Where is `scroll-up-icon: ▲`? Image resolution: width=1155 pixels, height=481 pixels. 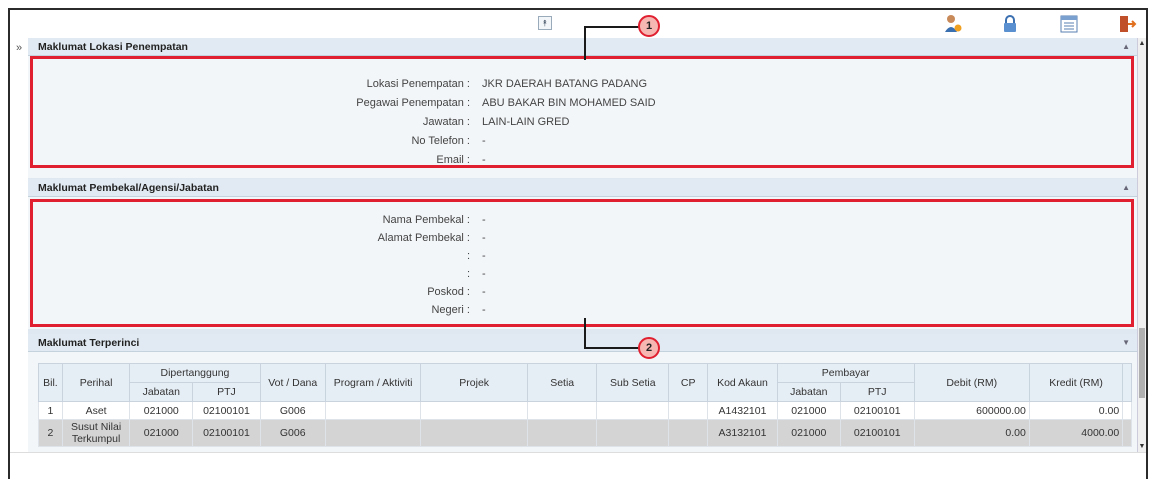
scroll-up-icon: ▲ is located at coordinates (1142, 43).